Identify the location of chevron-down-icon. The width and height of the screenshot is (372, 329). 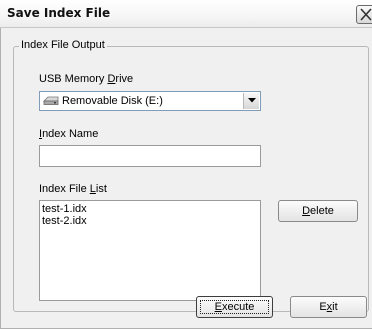
(252, 100).